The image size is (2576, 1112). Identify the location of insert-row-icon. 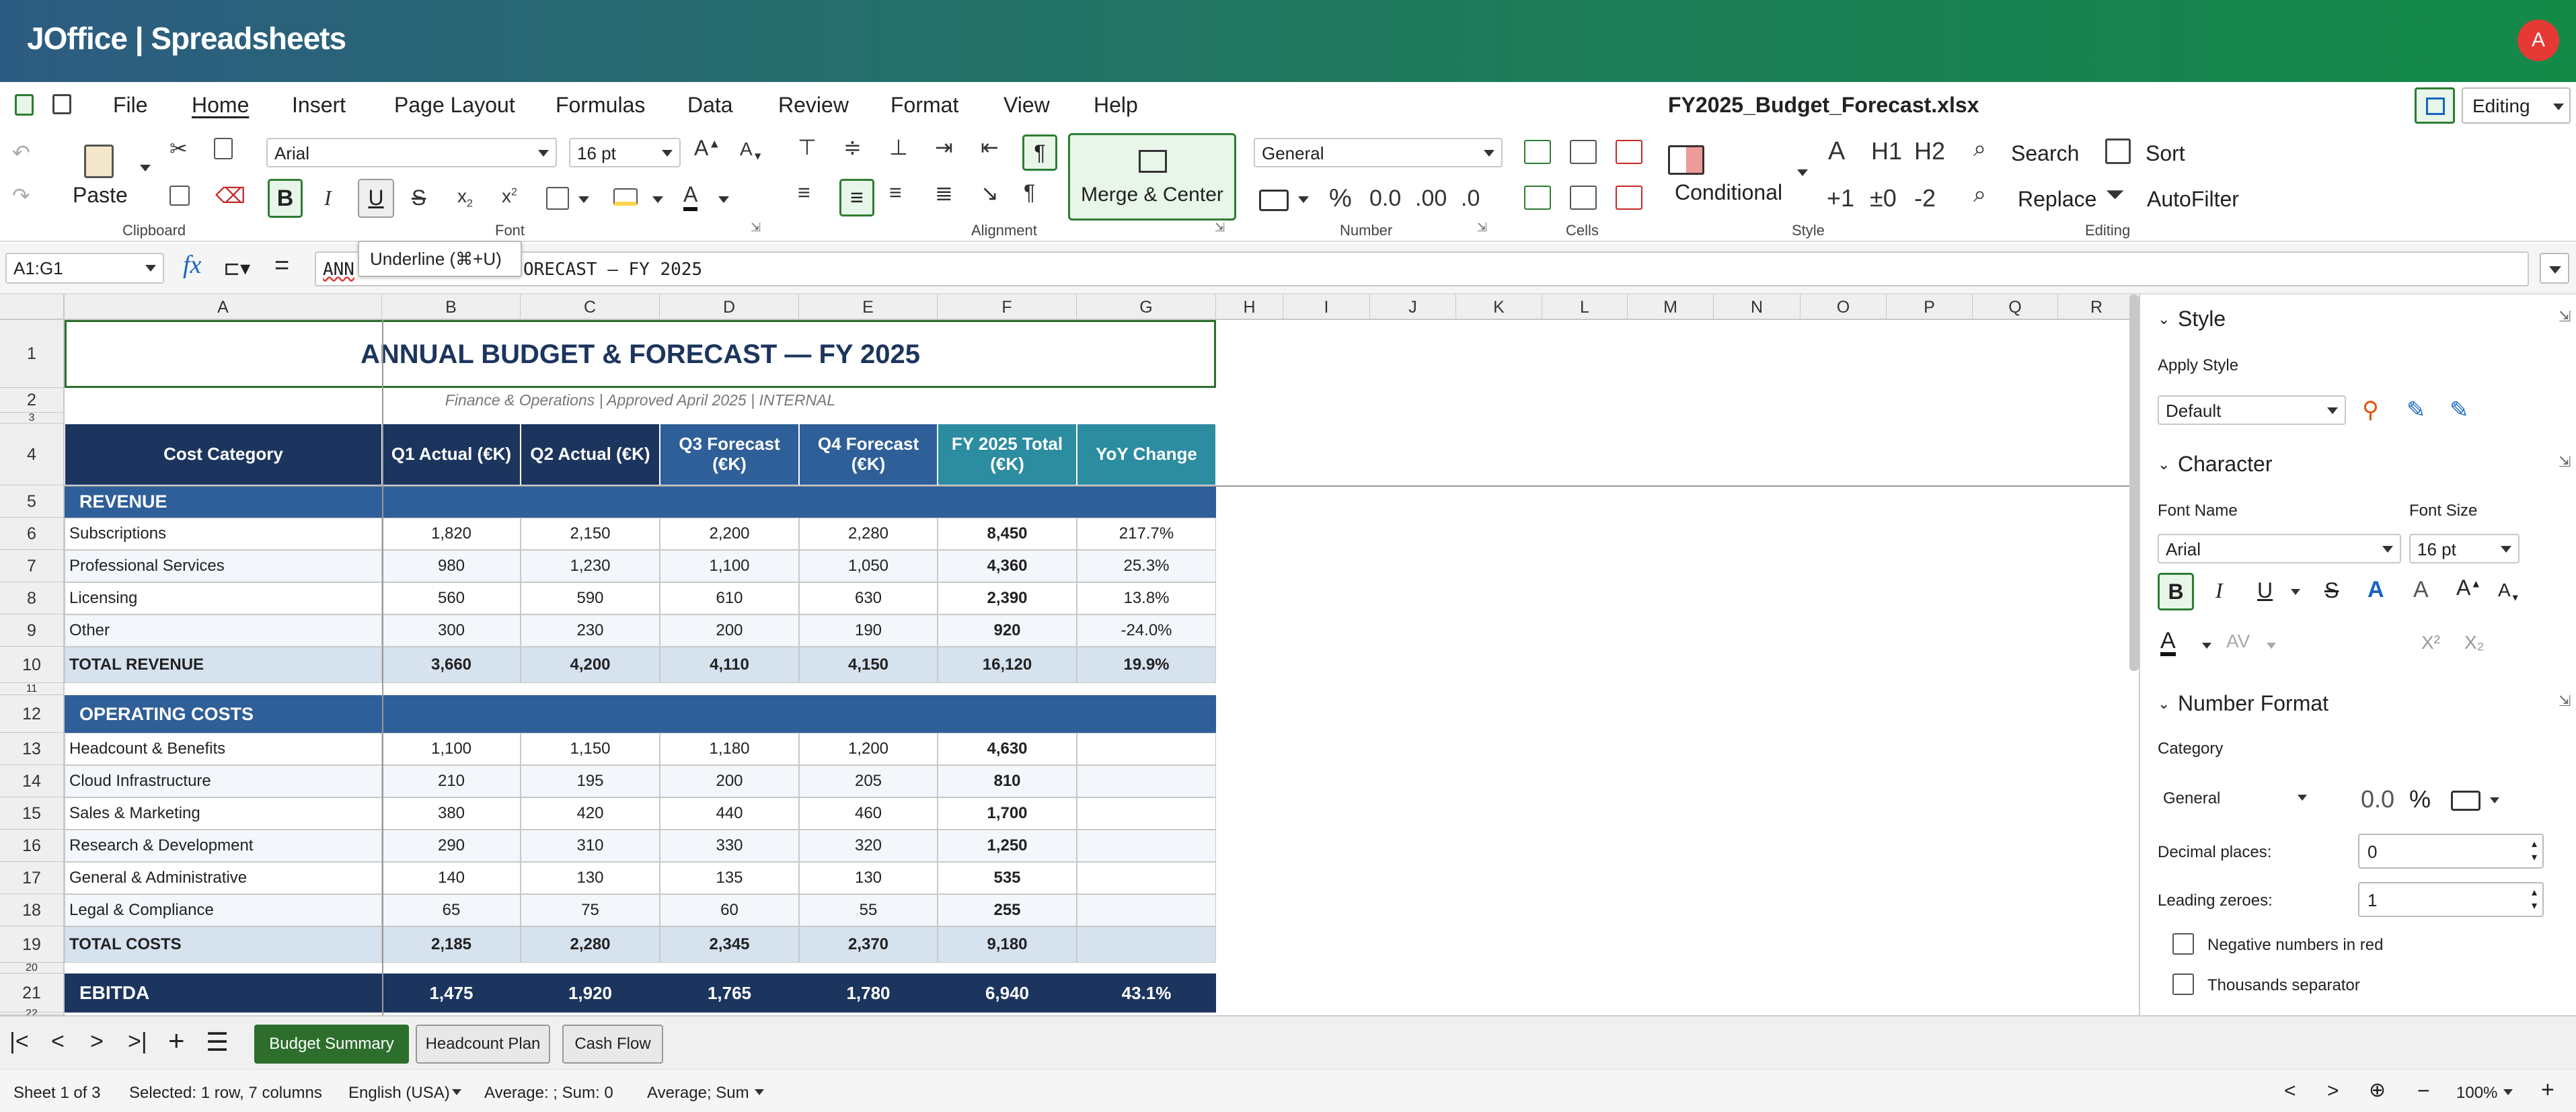
(1537, 152).